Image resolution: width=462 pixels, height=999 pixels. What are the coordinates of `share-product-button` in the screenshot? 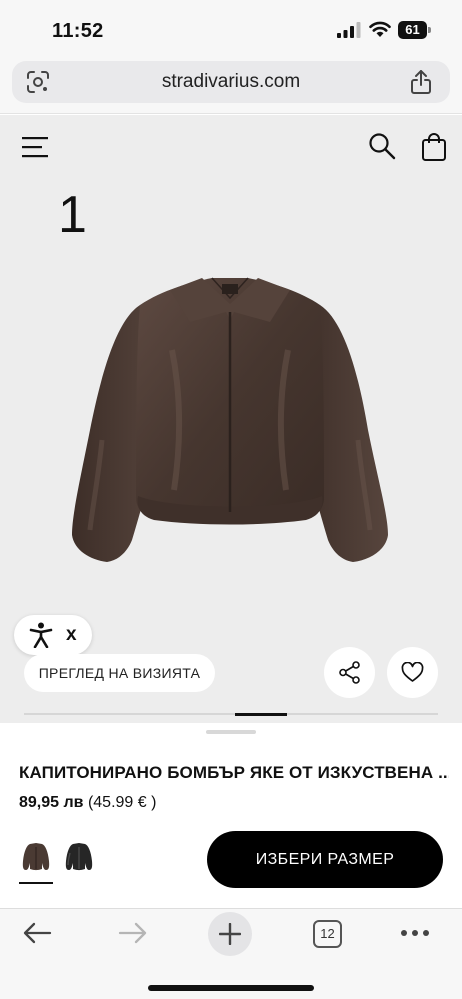 It's located at (349, 672).